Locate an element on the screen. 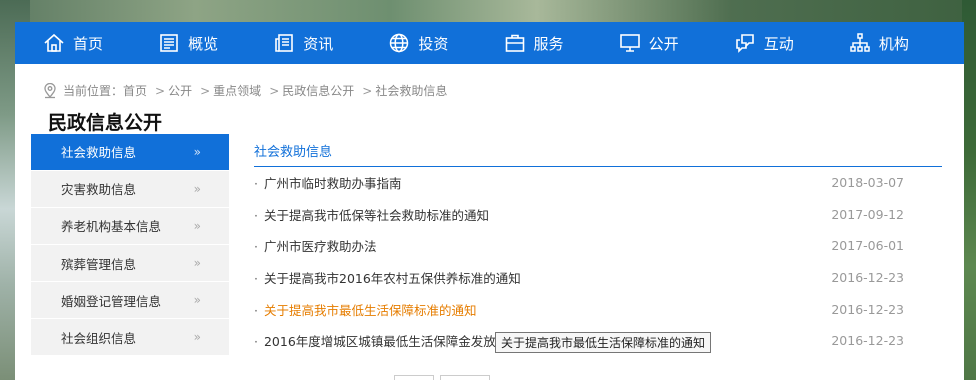  list-item: 关于提高我市2016年农村五保供养标准的通知 2016-12-23 is located at coordinates (598, 278).